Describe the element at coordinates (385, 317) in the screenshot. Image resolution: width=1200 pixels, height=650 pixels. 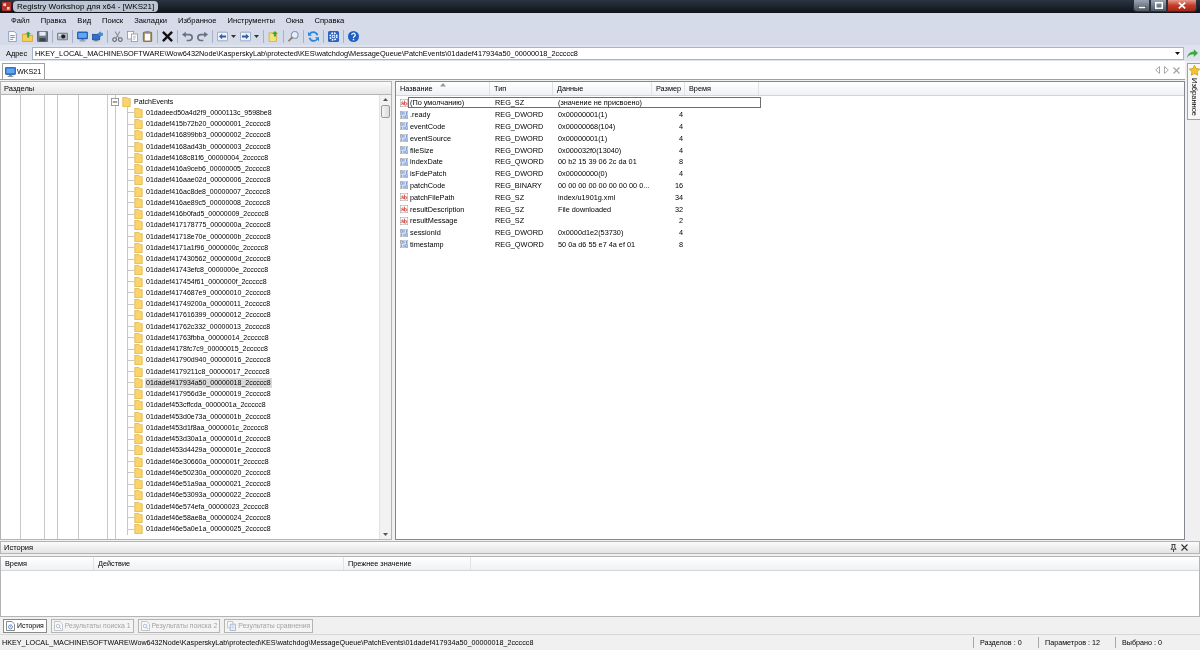
I see `scrollbar` at that location.